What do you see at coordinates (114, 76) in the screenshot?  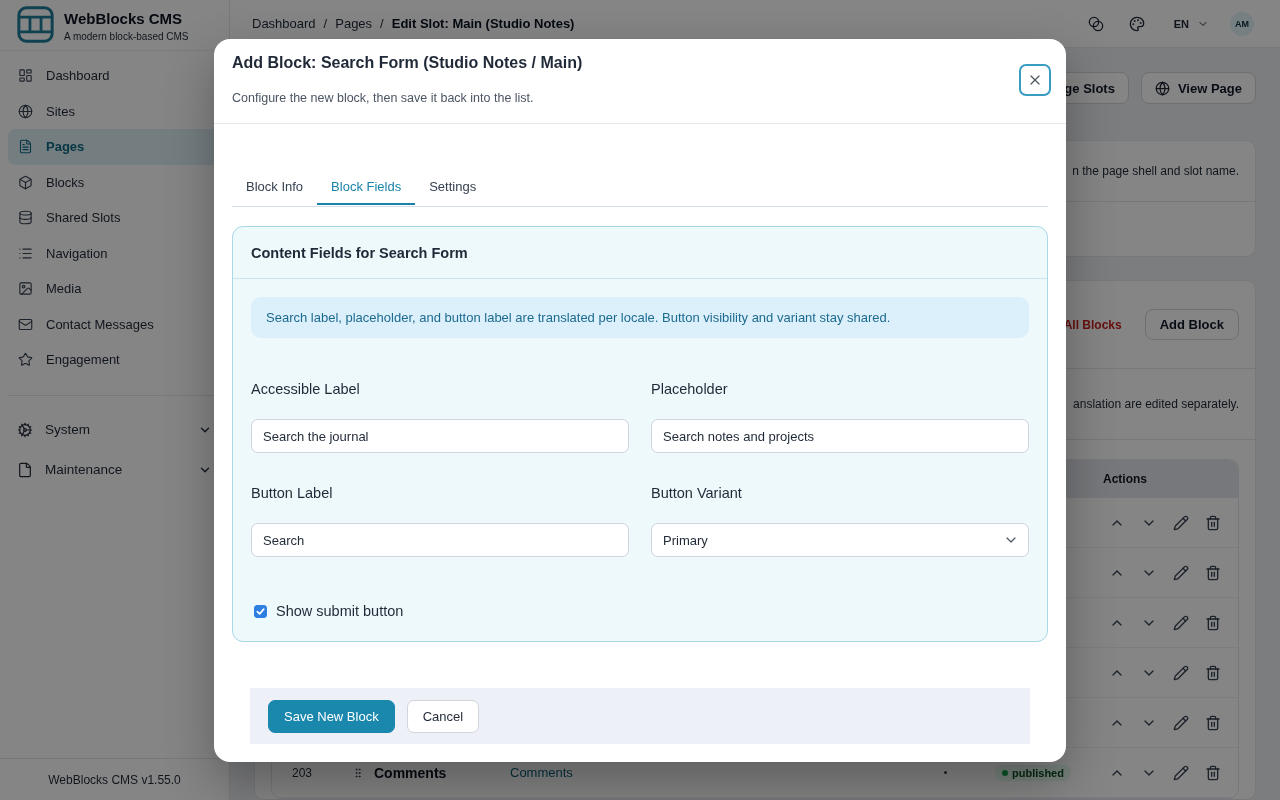 I see `nav-item: Dashboard` at bounding box center [114, 76].